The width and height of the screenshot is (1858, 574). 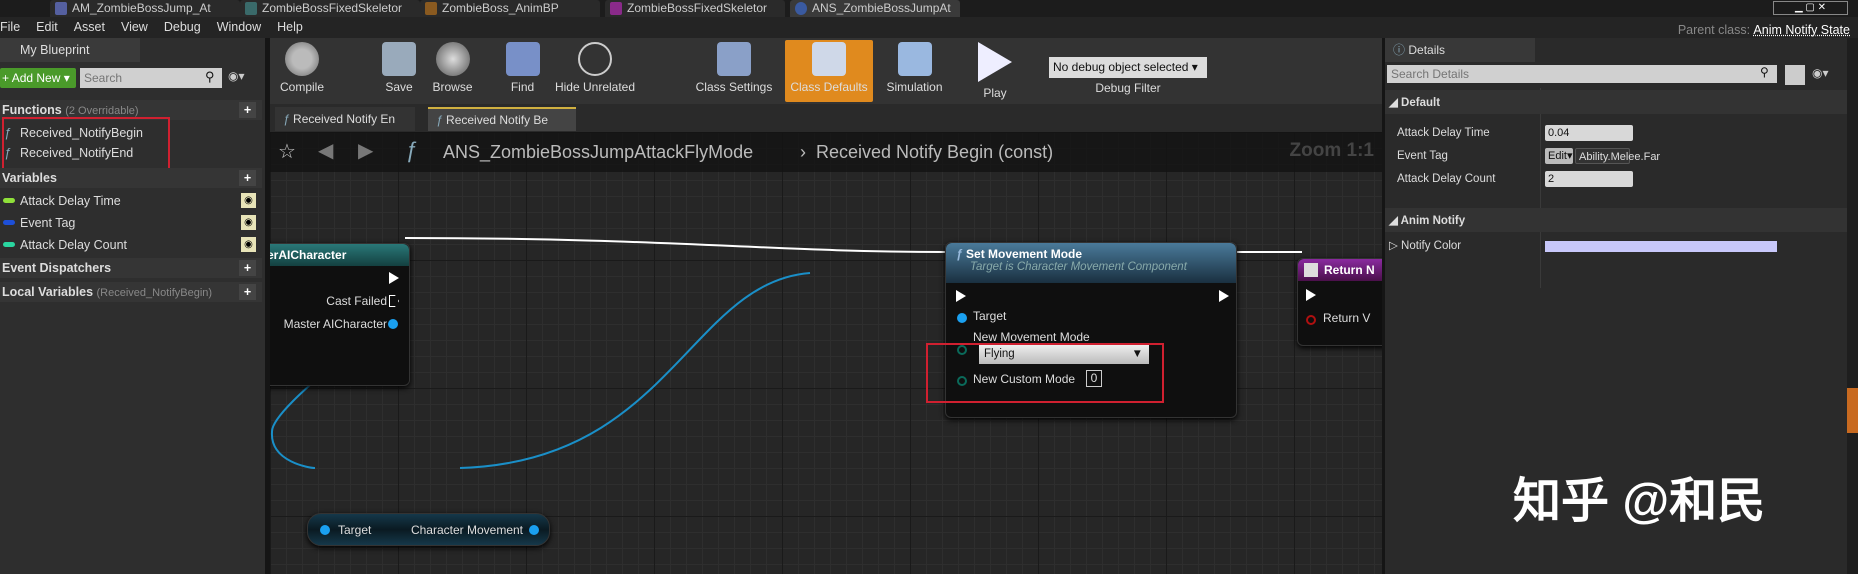 I want to click on window-tab: ZombieBoss_AnimBP, so click(x=510, y=8).